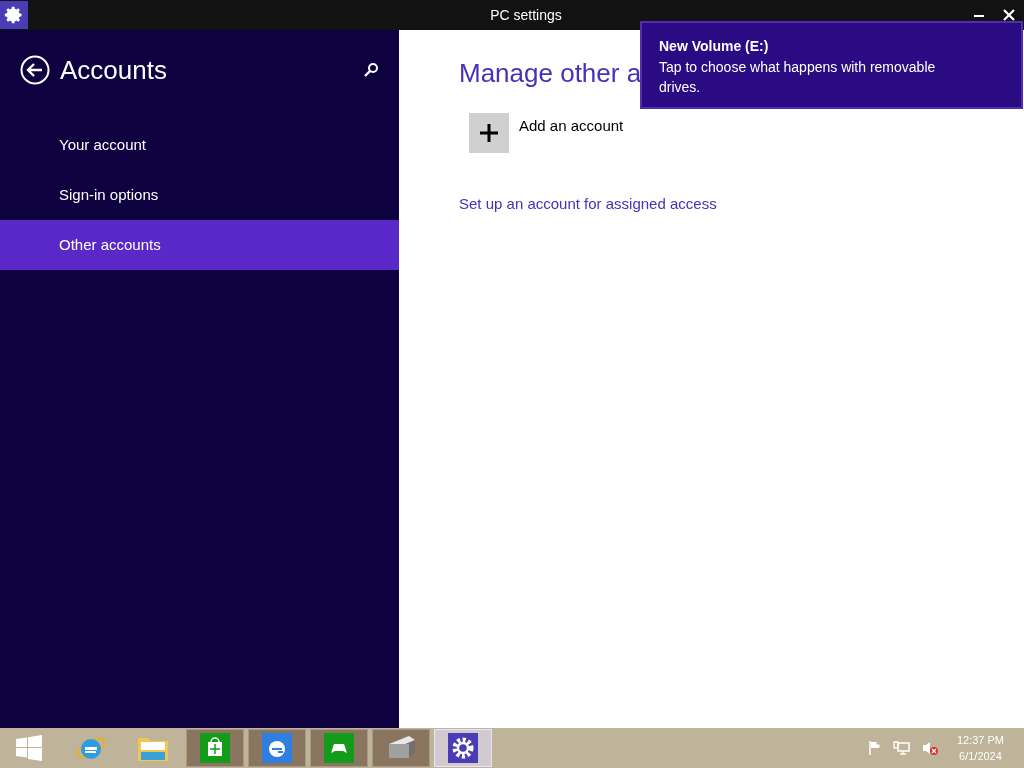 This screenshot has width=1024, height=768. Describe the element at coordinates (571, 126) in the screenshot. I see `add-account-button: Add an account` at that location.